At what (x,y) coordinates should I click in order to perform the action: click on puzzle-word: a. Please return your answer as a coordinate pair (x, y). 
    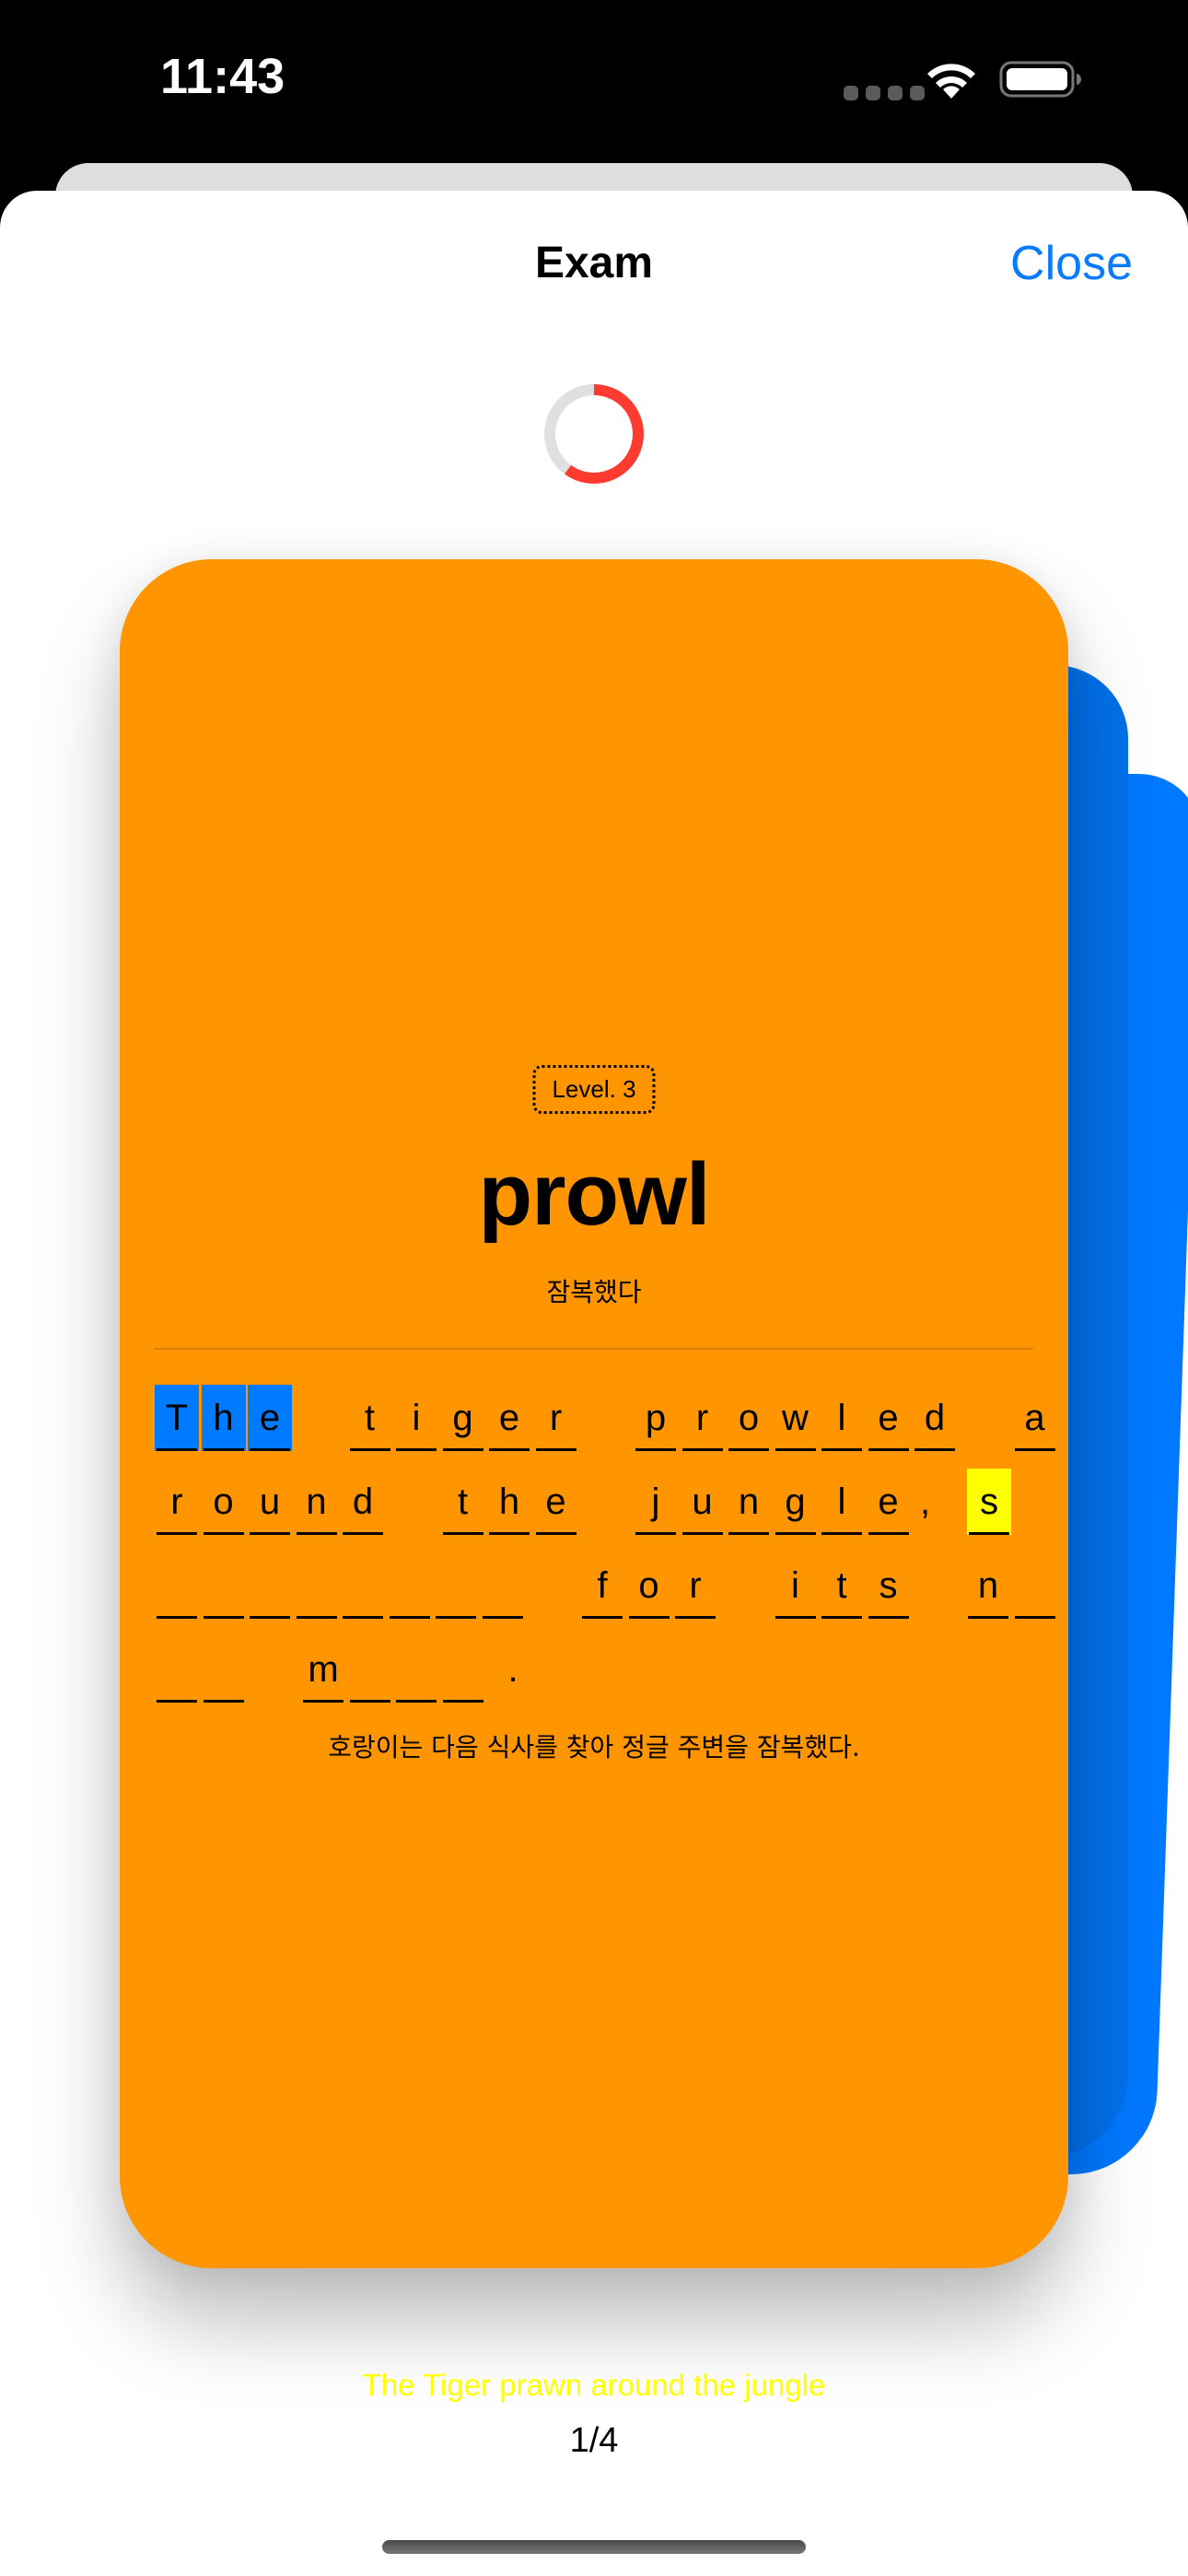
    Looking at the image, I should click on (1036, 1418).